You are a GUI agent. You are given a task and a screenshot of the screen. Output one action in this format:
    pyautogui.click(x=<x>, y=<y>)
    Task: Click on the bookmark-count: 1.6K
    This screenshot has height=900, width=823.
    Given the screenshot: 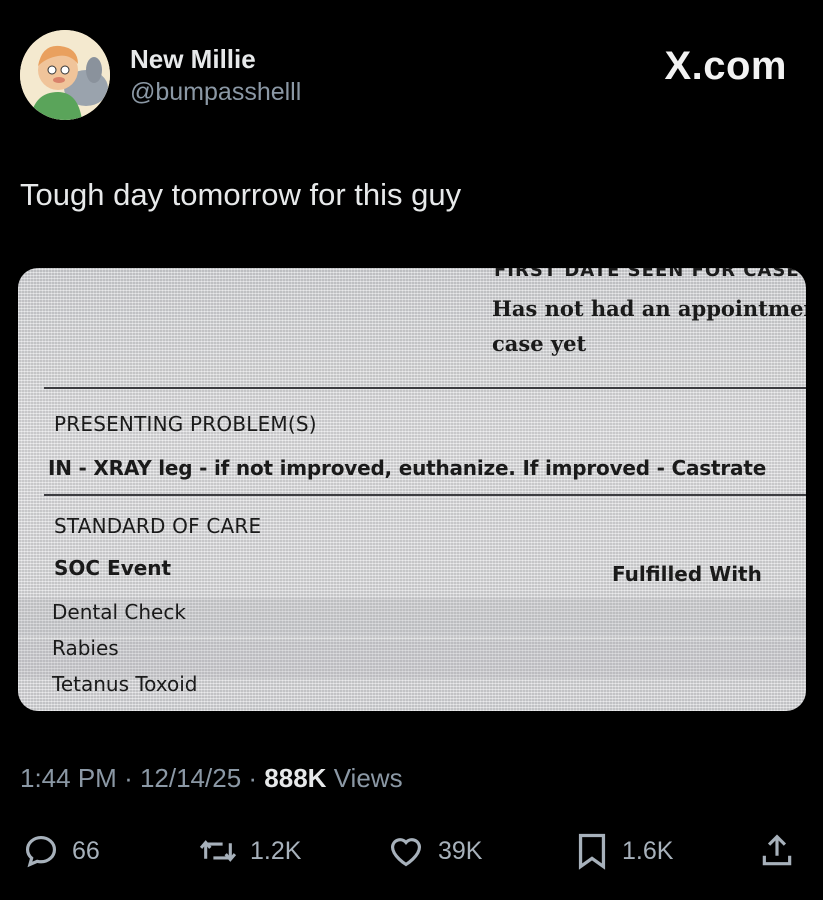 What is the action you would take?
    pyautogui.click(x=648, y=850)
    